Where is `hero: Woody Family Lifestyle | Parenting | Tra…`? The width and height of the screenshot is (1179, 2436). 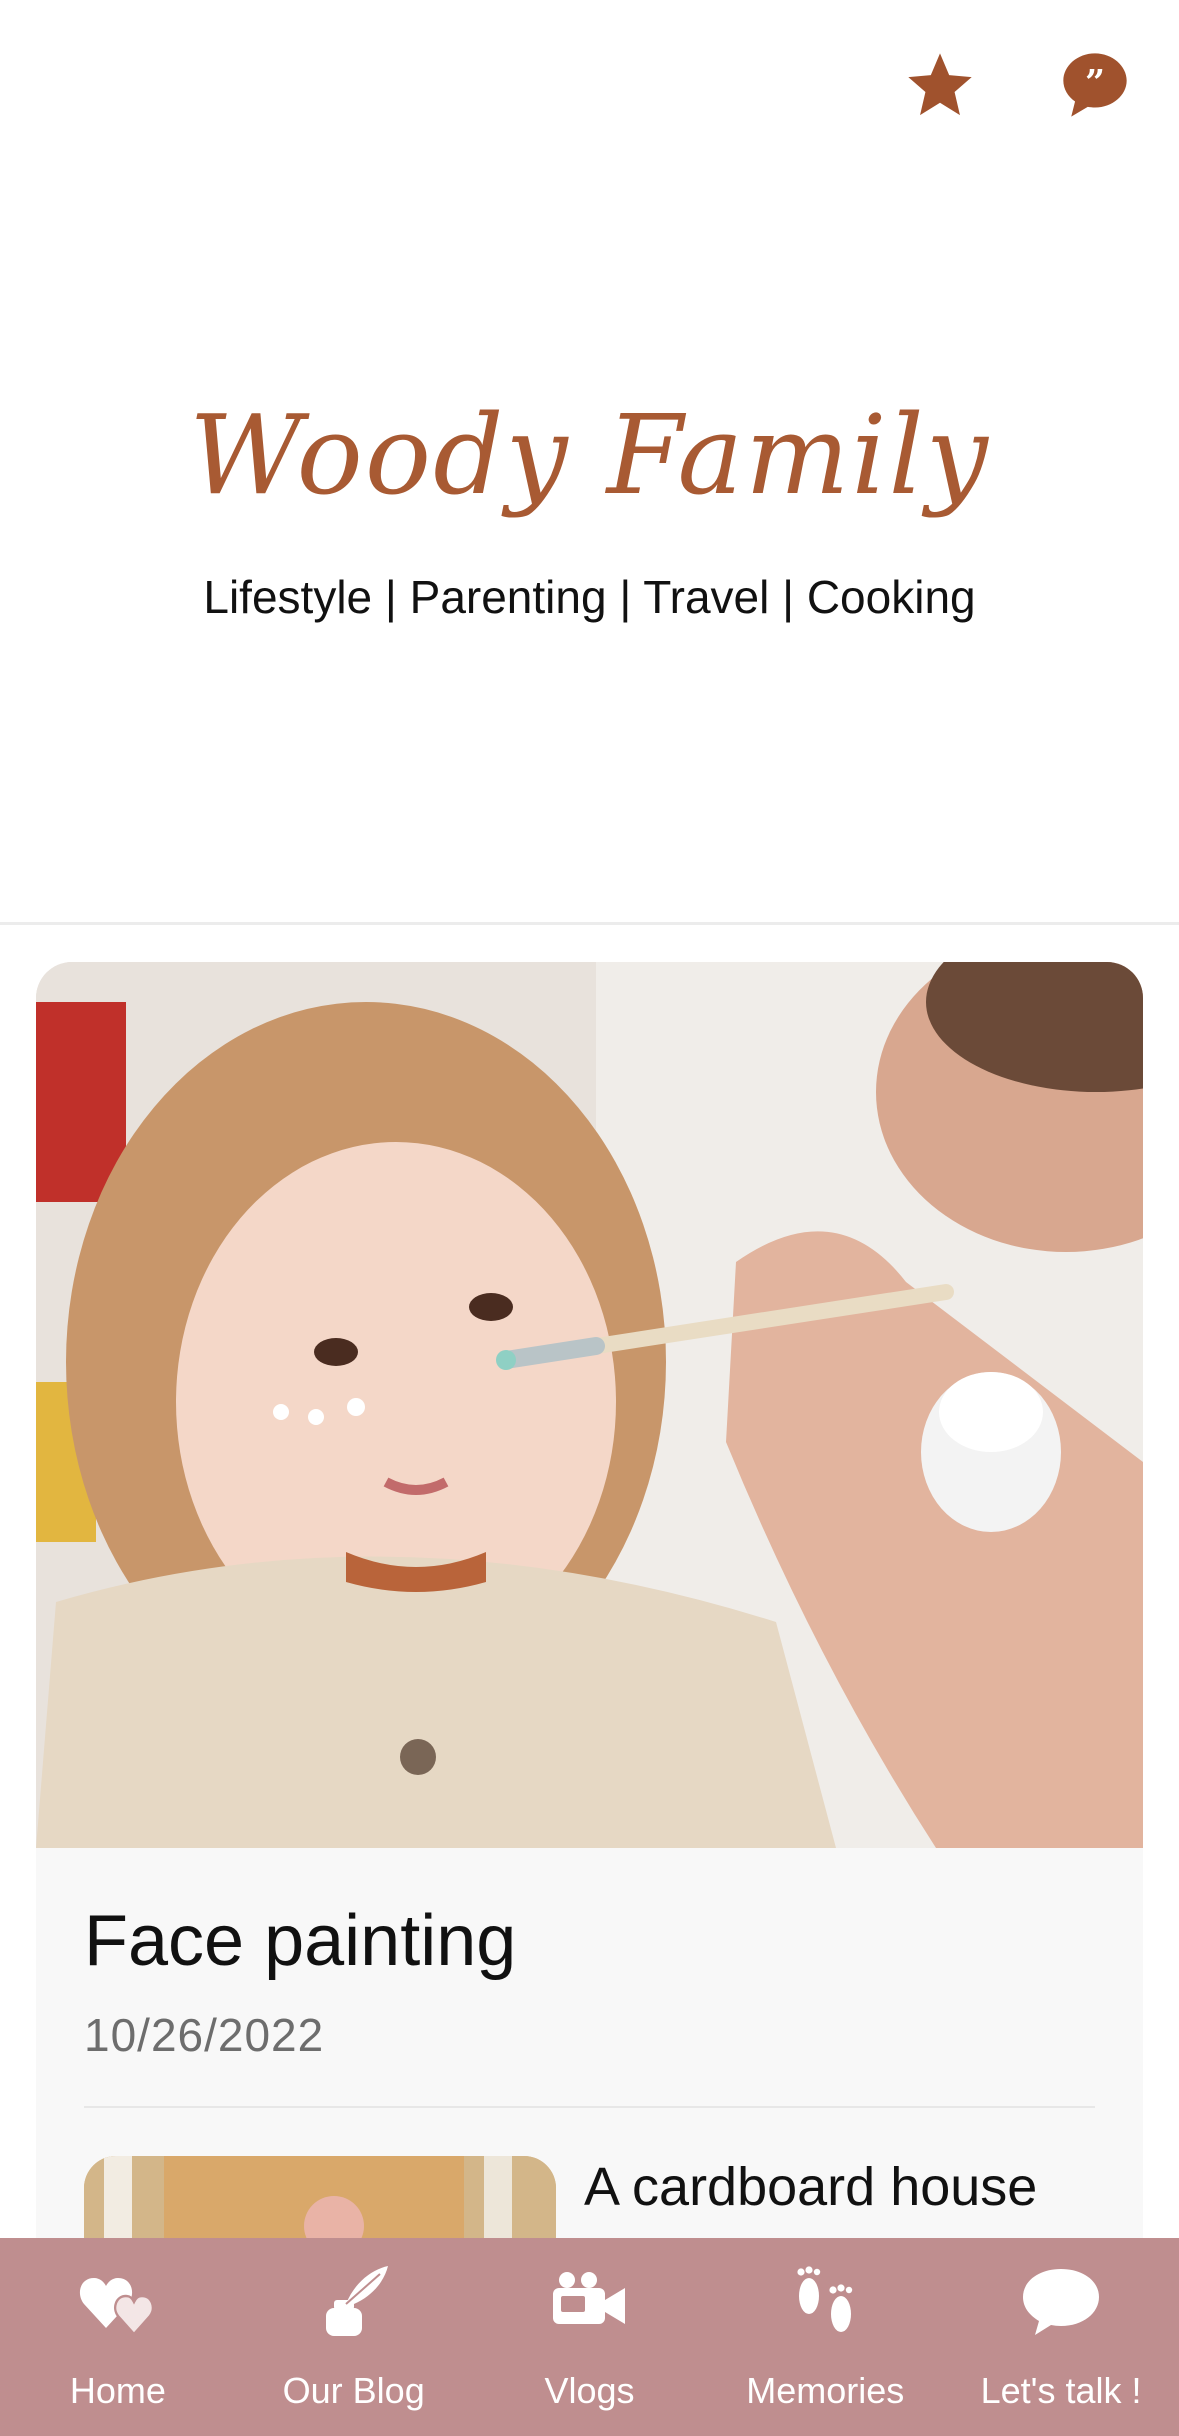
hero: Woody Family Lifestyle | Parenting | Tra… is located at coordinates (589, 502).